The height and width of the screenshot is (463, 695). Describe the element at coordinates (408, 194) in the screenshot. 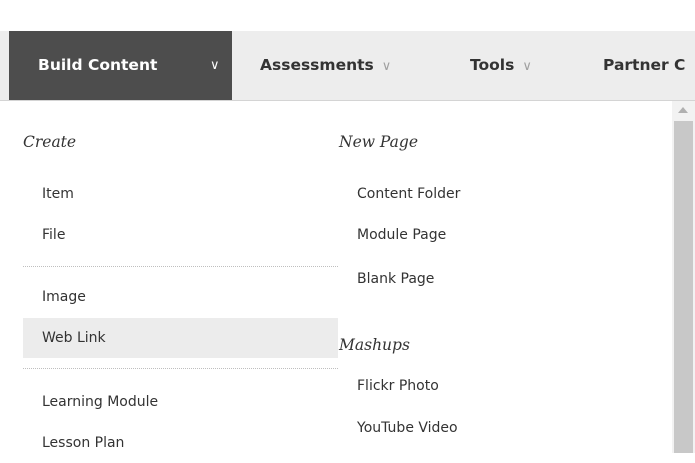

I see `menu-item-content-folder: Content Folder` at that location.